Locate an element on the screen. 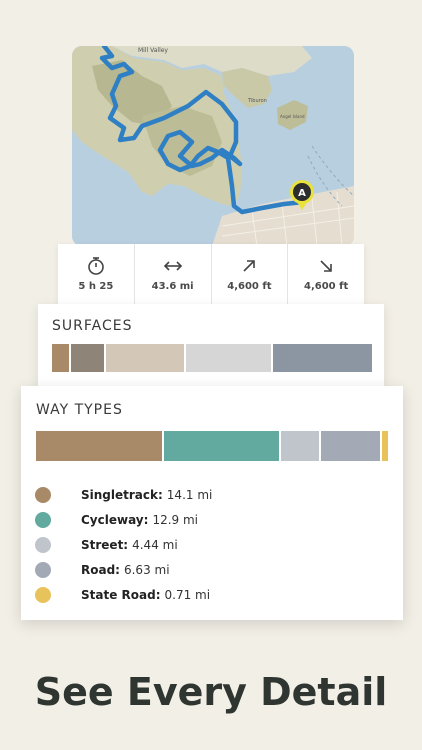 This screenshot has height=750, width=422. distance-arrows-icon is located at coordinates (173, 266).